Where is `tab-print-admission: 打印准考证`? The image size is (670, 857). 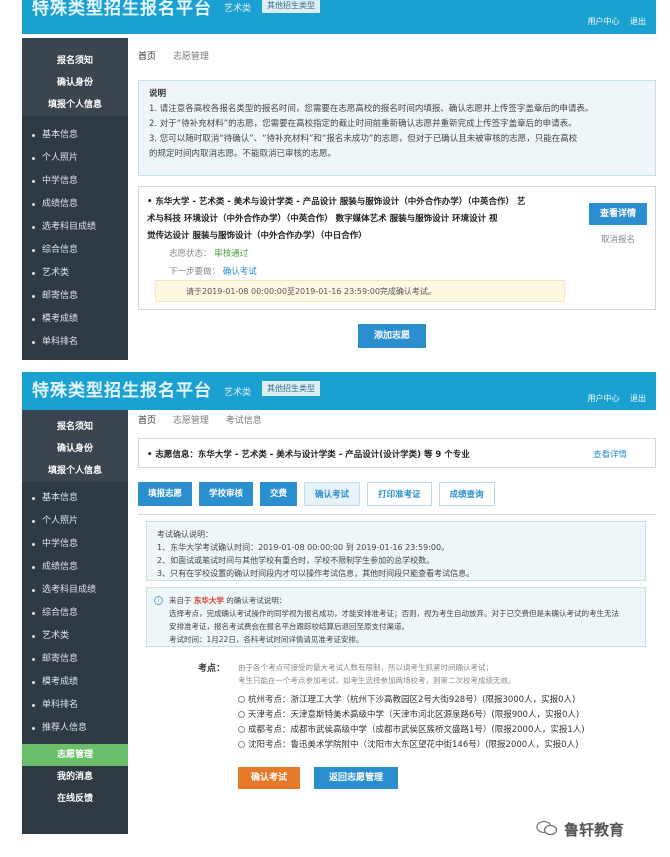 tab-print-admission: 打印准考证 is located at coordinates (399, 494).